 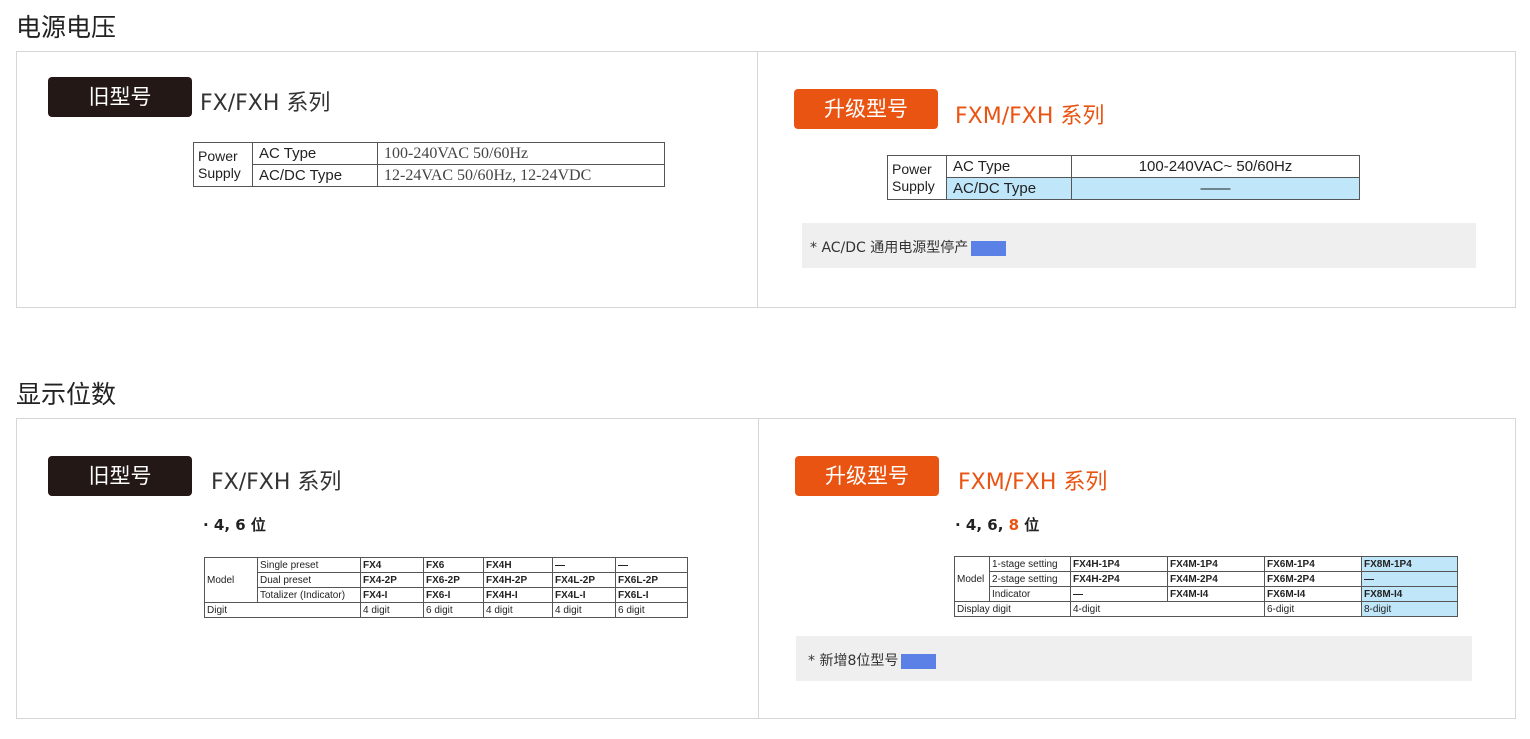 What do you see at coordinates (1313, 579) in the screenshot?
I see `model-cell: FX6M-2P4` at bounding box center [1313, 579].